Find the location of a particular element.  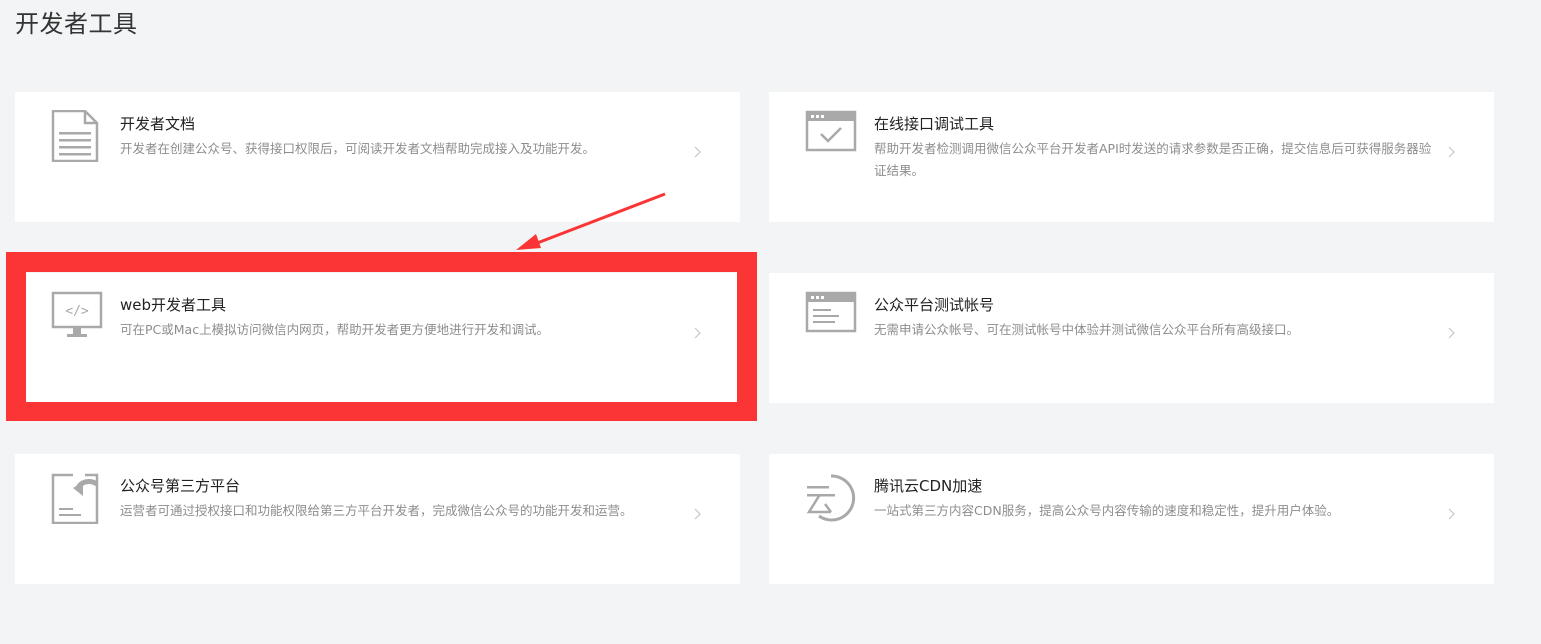

card-title: 公众号第三方平台 is located at coordinates (180, 486).